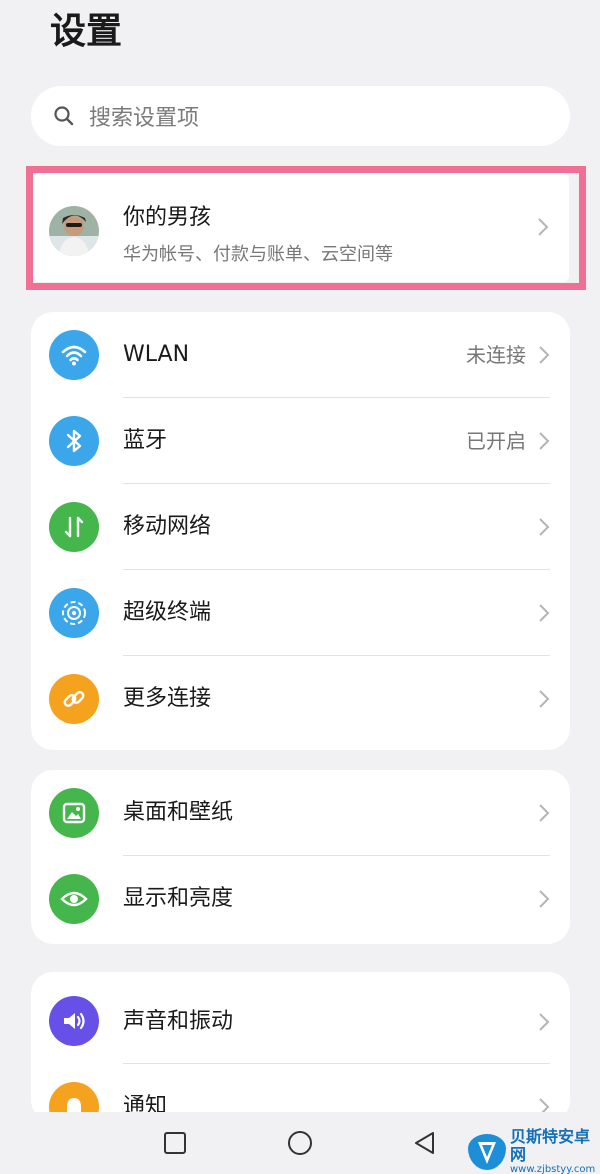 The image size is (600, 1174). I want to click on settings-item-sound: 声音和振动, so click(300, 1018).